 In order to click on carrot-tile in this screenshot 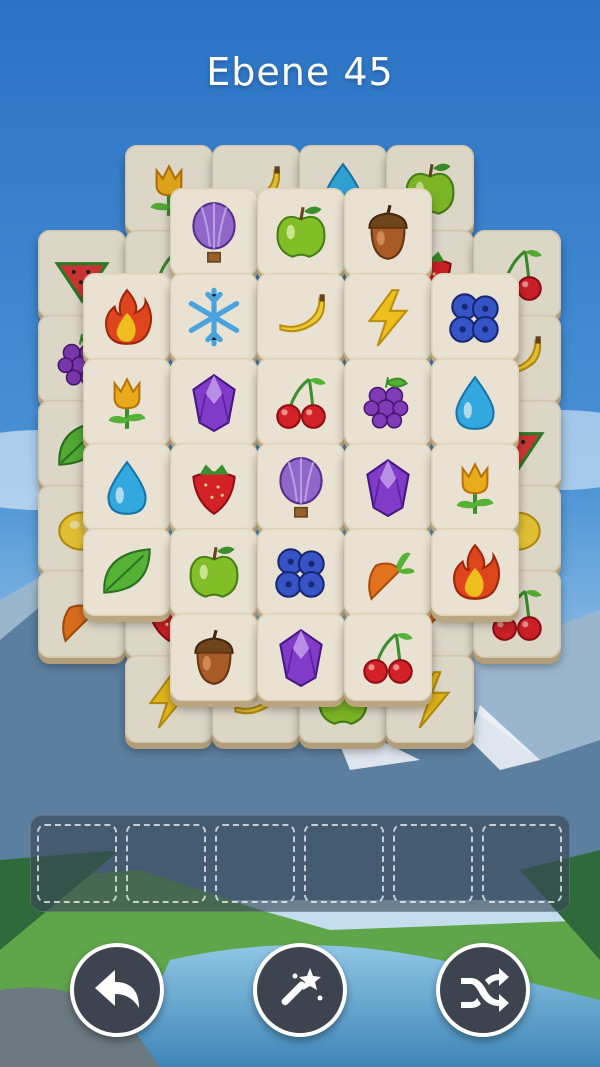, I will do `click(388, 572)`.